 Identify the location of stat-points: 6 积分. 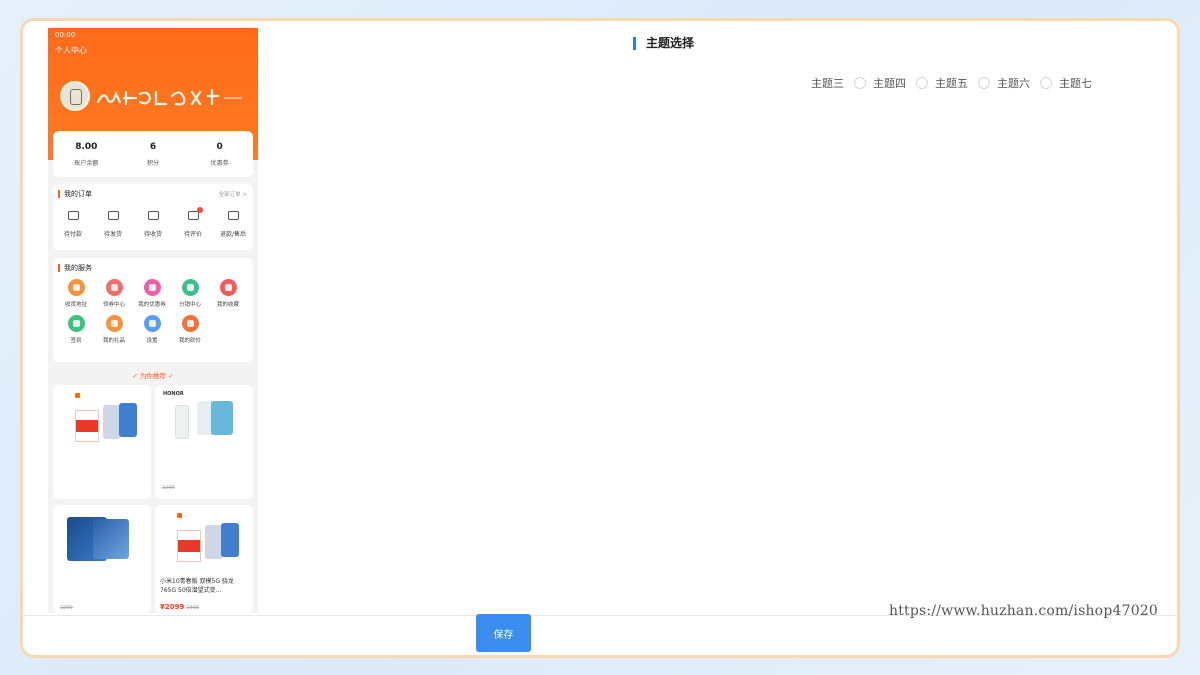
(153, 154).